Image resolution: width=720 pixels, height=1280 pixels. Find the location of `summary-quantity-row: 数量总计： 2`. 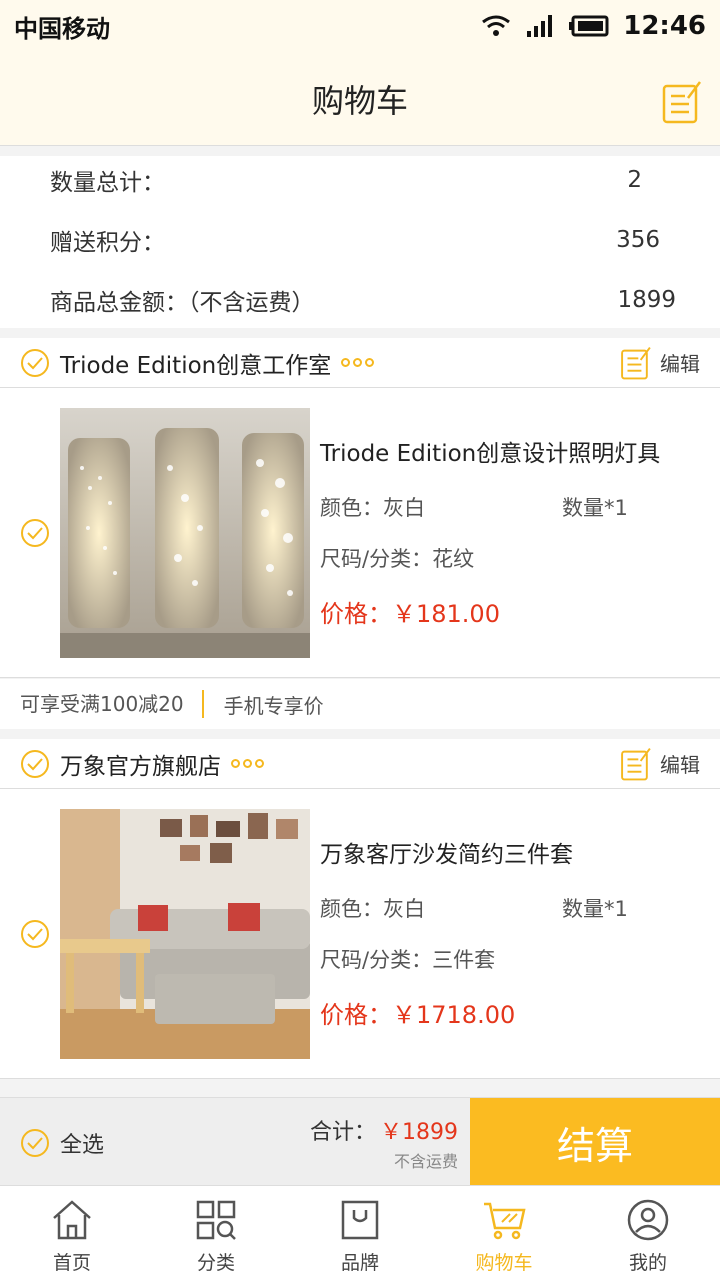

summary-quantity-row: 数量总计： 2 is located at coordinates (363, 180).